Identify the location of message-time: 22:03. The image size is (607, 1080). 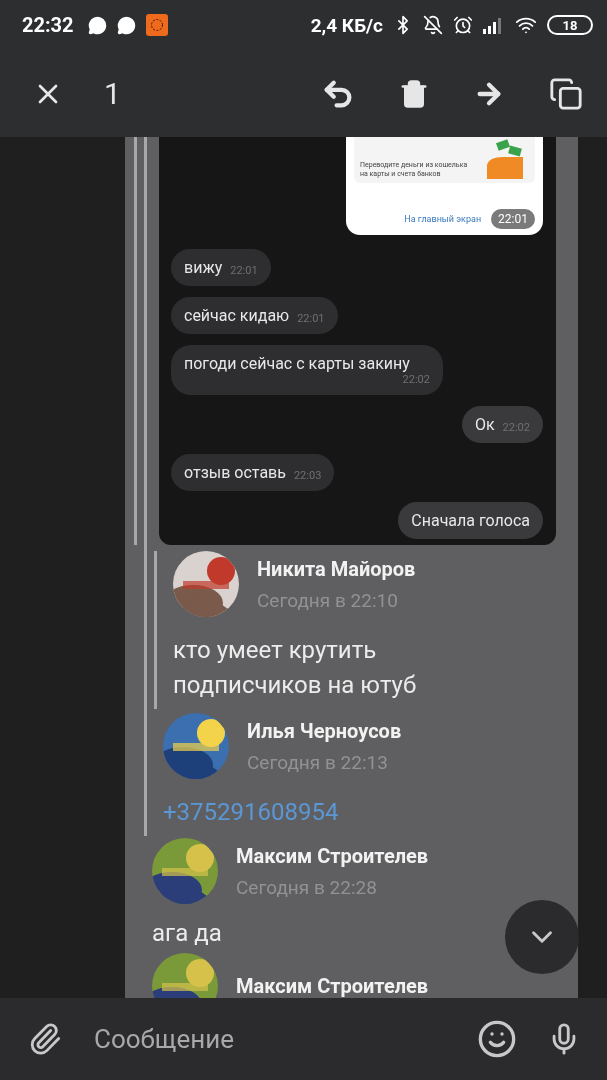
(307, 475).